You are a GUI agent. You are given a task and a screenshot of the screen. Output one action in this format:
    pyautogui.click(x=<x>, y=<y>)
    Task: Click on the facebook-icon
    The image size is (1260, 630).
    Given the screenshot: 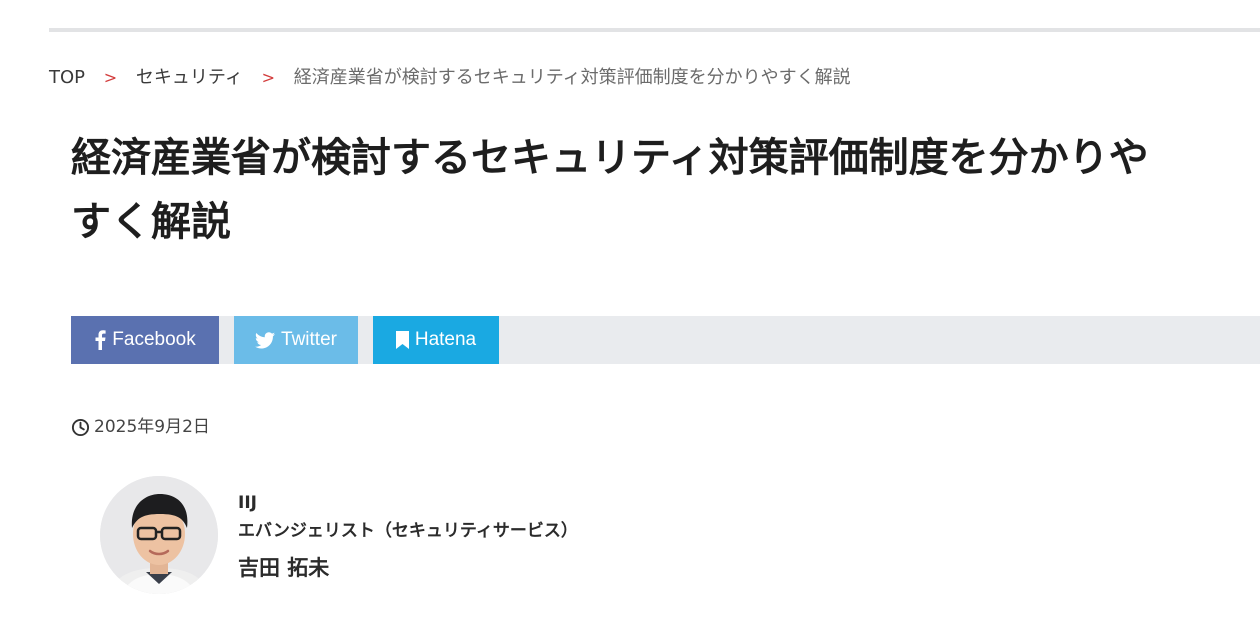 What is the action you would take?
    pyautogui.click(x=100, y=340)
    